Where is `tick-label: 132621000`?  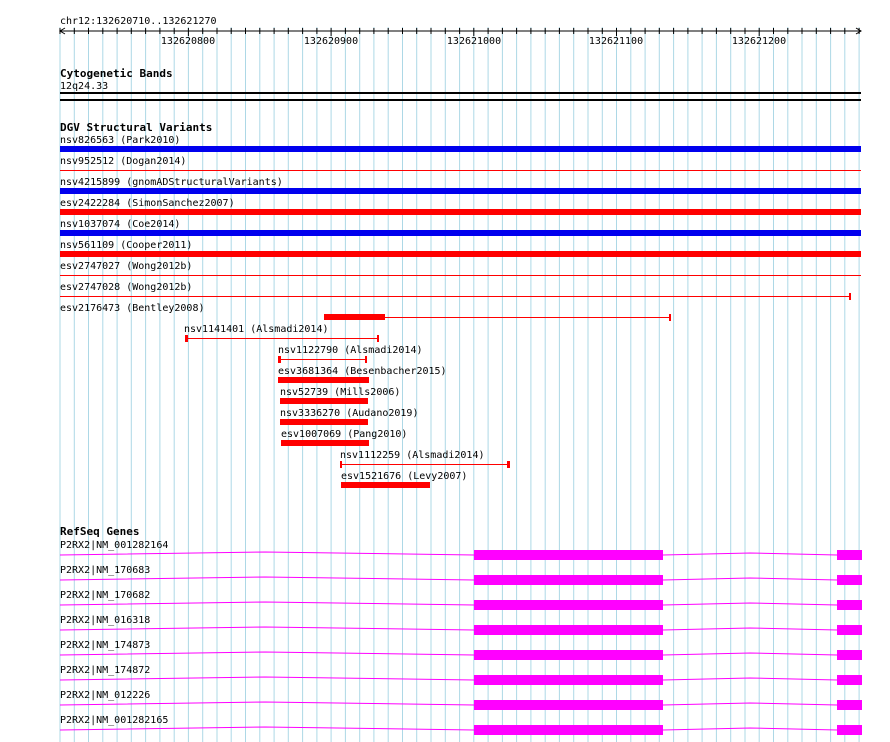 tick-label: 132621000 is located at coordinates (474, 41).